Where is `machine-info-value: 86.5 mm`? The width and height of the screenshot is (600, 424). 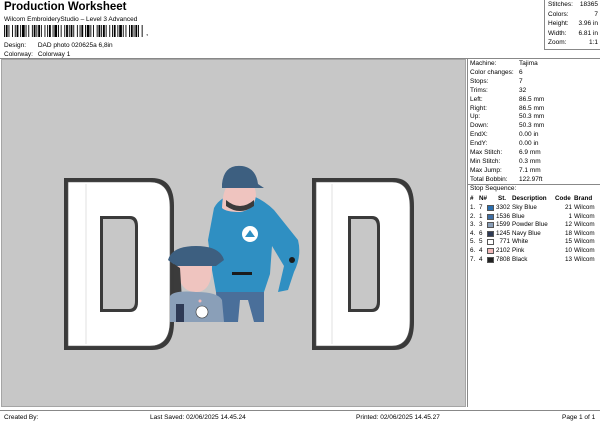 machine-info-value: 86.5 mm is located at coordinates (532, 99).